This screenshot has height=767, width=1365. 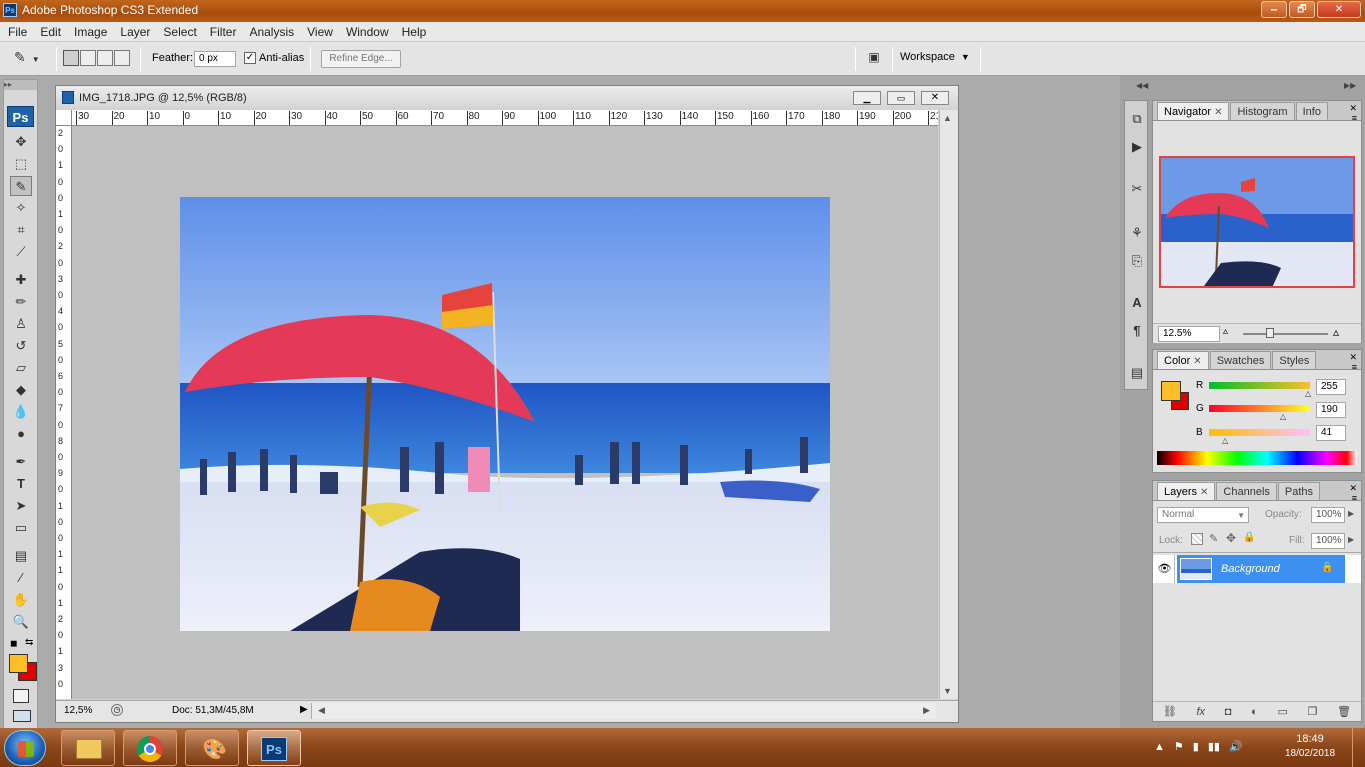 I want to click on slice-tool-icon: ⟋, so click(x=21, y=252).